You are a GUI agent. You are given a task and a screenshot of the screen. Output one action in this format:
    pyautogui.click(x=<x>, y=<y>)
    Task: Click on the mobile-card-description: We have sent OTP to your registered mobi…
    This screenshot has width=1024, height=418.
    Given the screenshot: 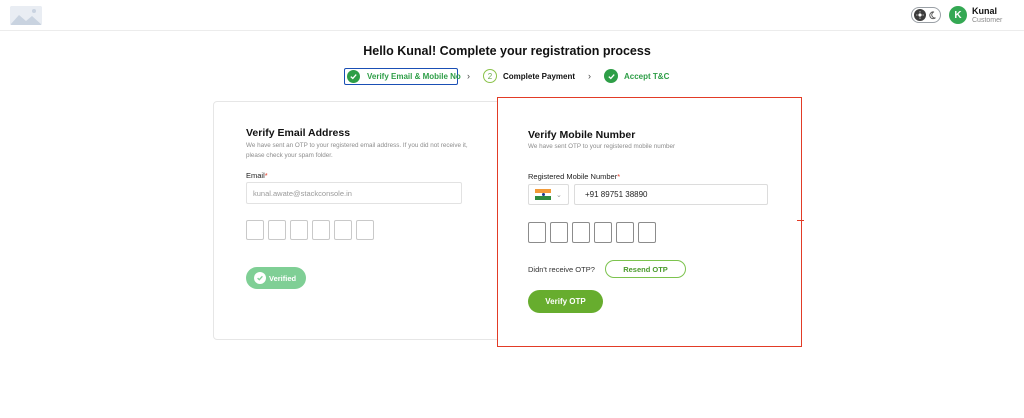 What is the action you would take?
    pyautogui.click(x=602, y=146)
    